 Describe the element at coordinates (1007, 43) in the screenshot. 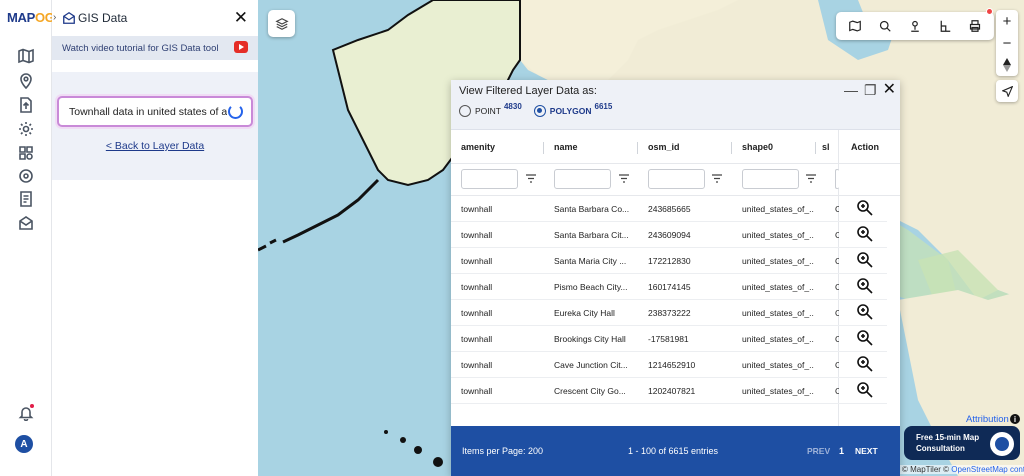

I see `zoom-out-button: −` at that location.